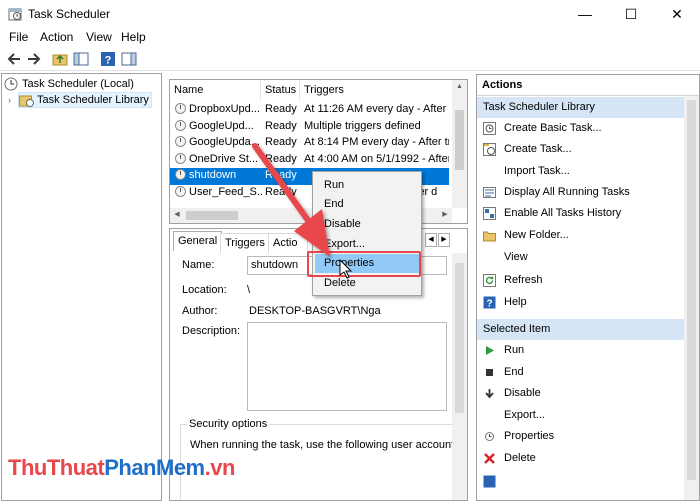 The image size is (700, 501). What do you see at coordinates (78, 84) in the screenshot?
I see `tree-root-label: Task Scheduler (Local)` at bounding box center [78, 84].